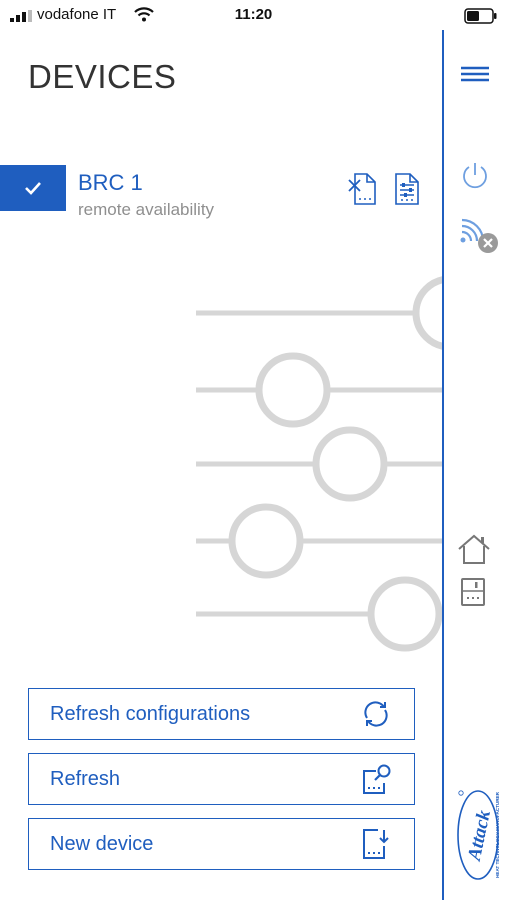  I want to click on checkmark-icon, so click(33, 188).